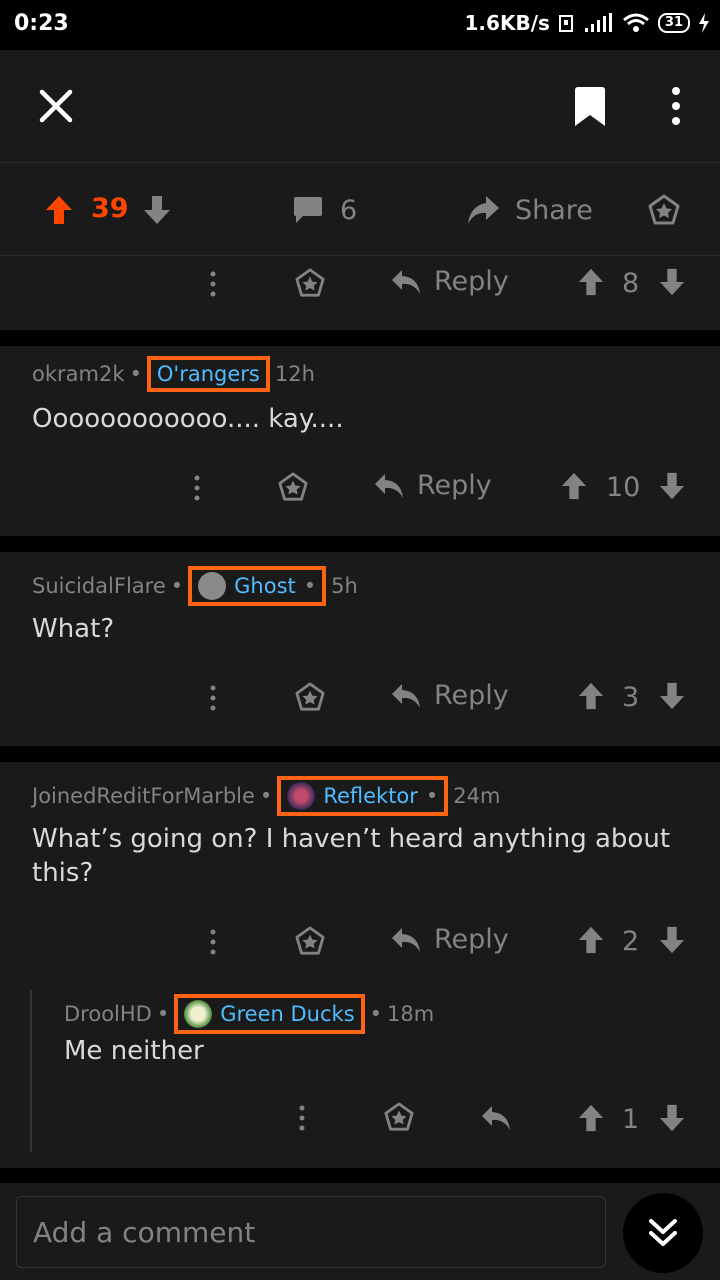  I want to click on signal-icon, so click(599, 23).